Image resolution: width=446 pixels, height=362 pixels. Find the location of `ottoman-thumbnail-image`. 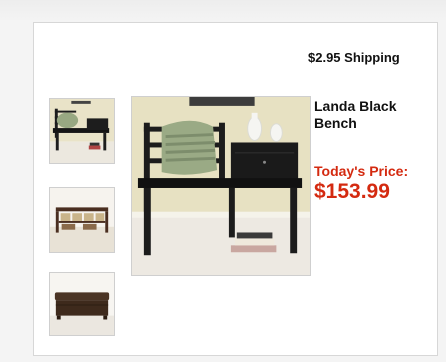

ottoman-thumbnail-image is located at coordinates (82, 304).